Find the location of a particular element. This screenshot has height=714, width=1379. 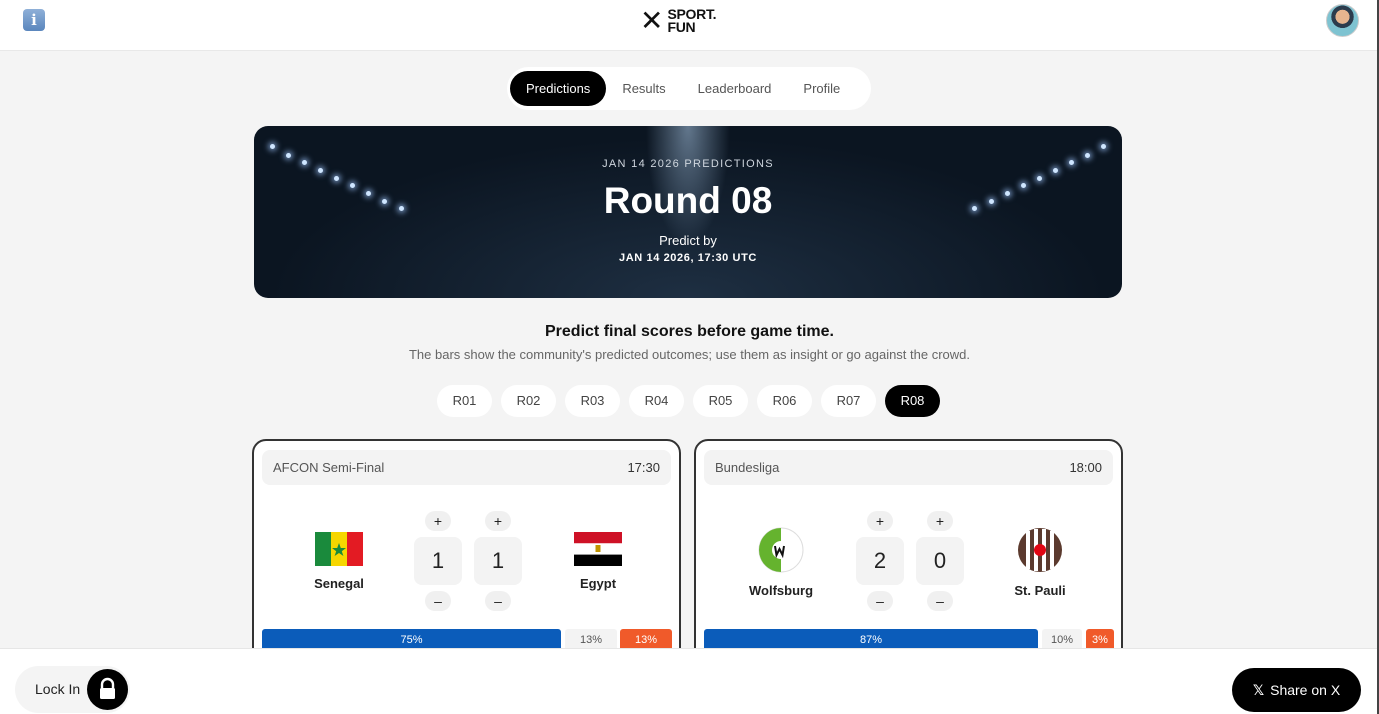

away-score-stepper: + 0 – is located at coordinates (940, 561).